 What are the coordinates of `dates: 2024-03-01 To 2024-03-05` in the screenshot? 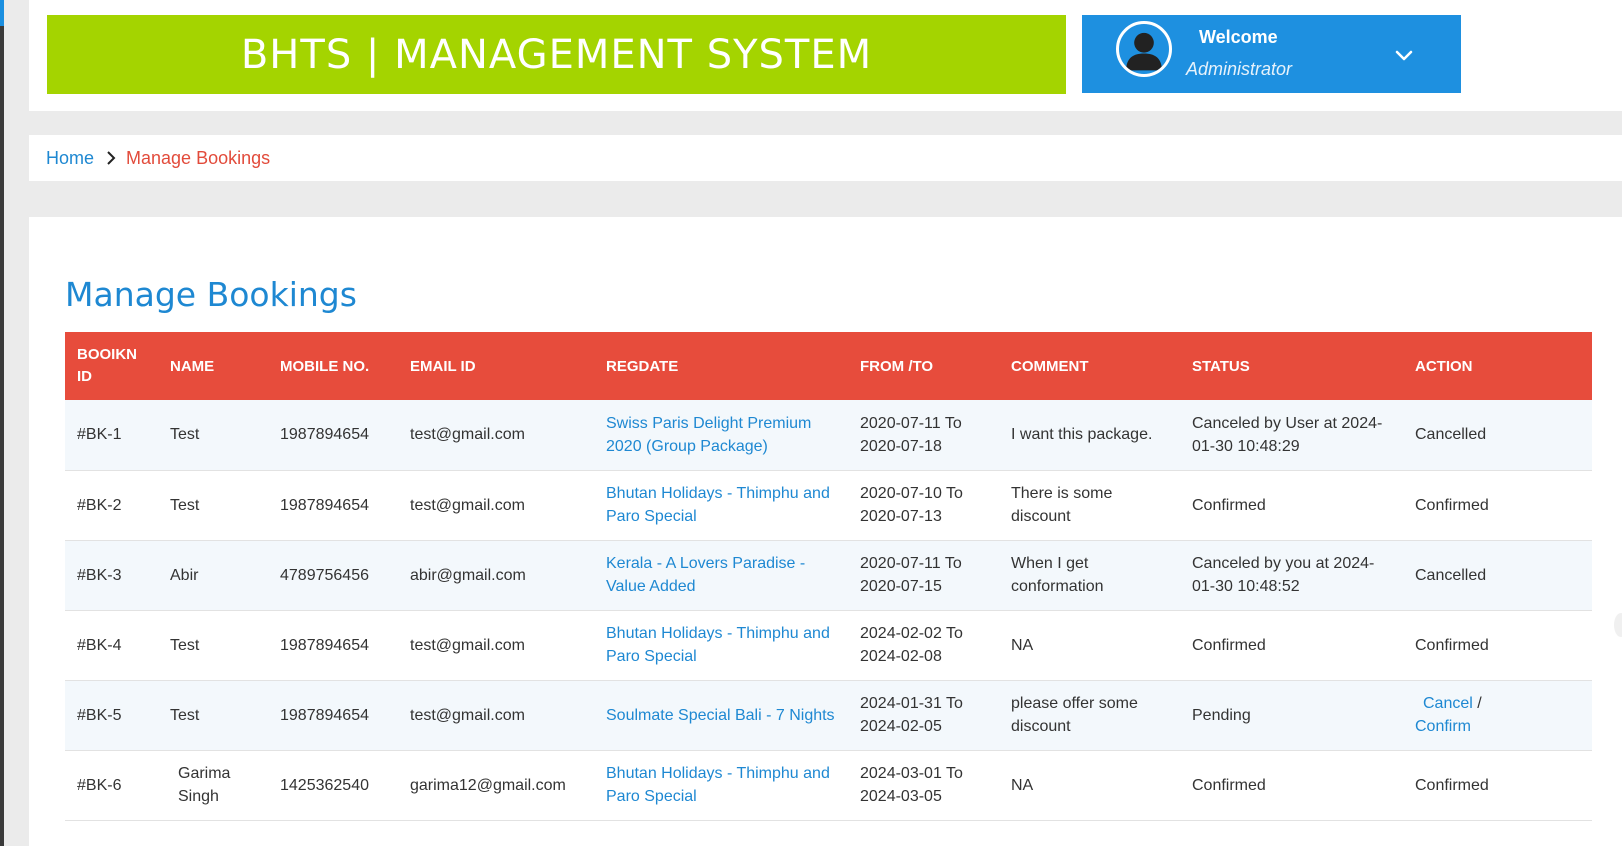 It's located at (911, 785).